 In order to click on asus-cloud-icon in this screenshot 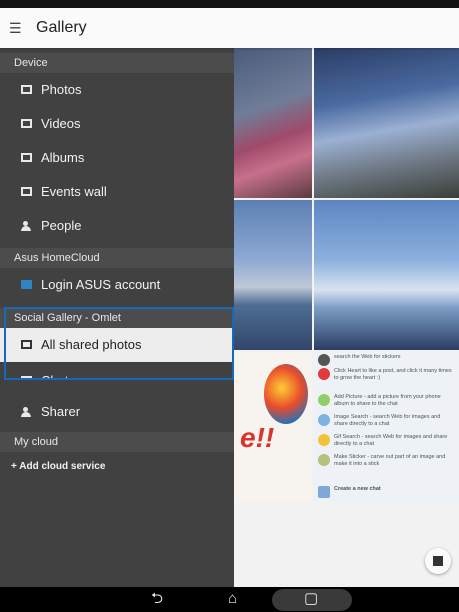, I will do `click(26, 284)`.